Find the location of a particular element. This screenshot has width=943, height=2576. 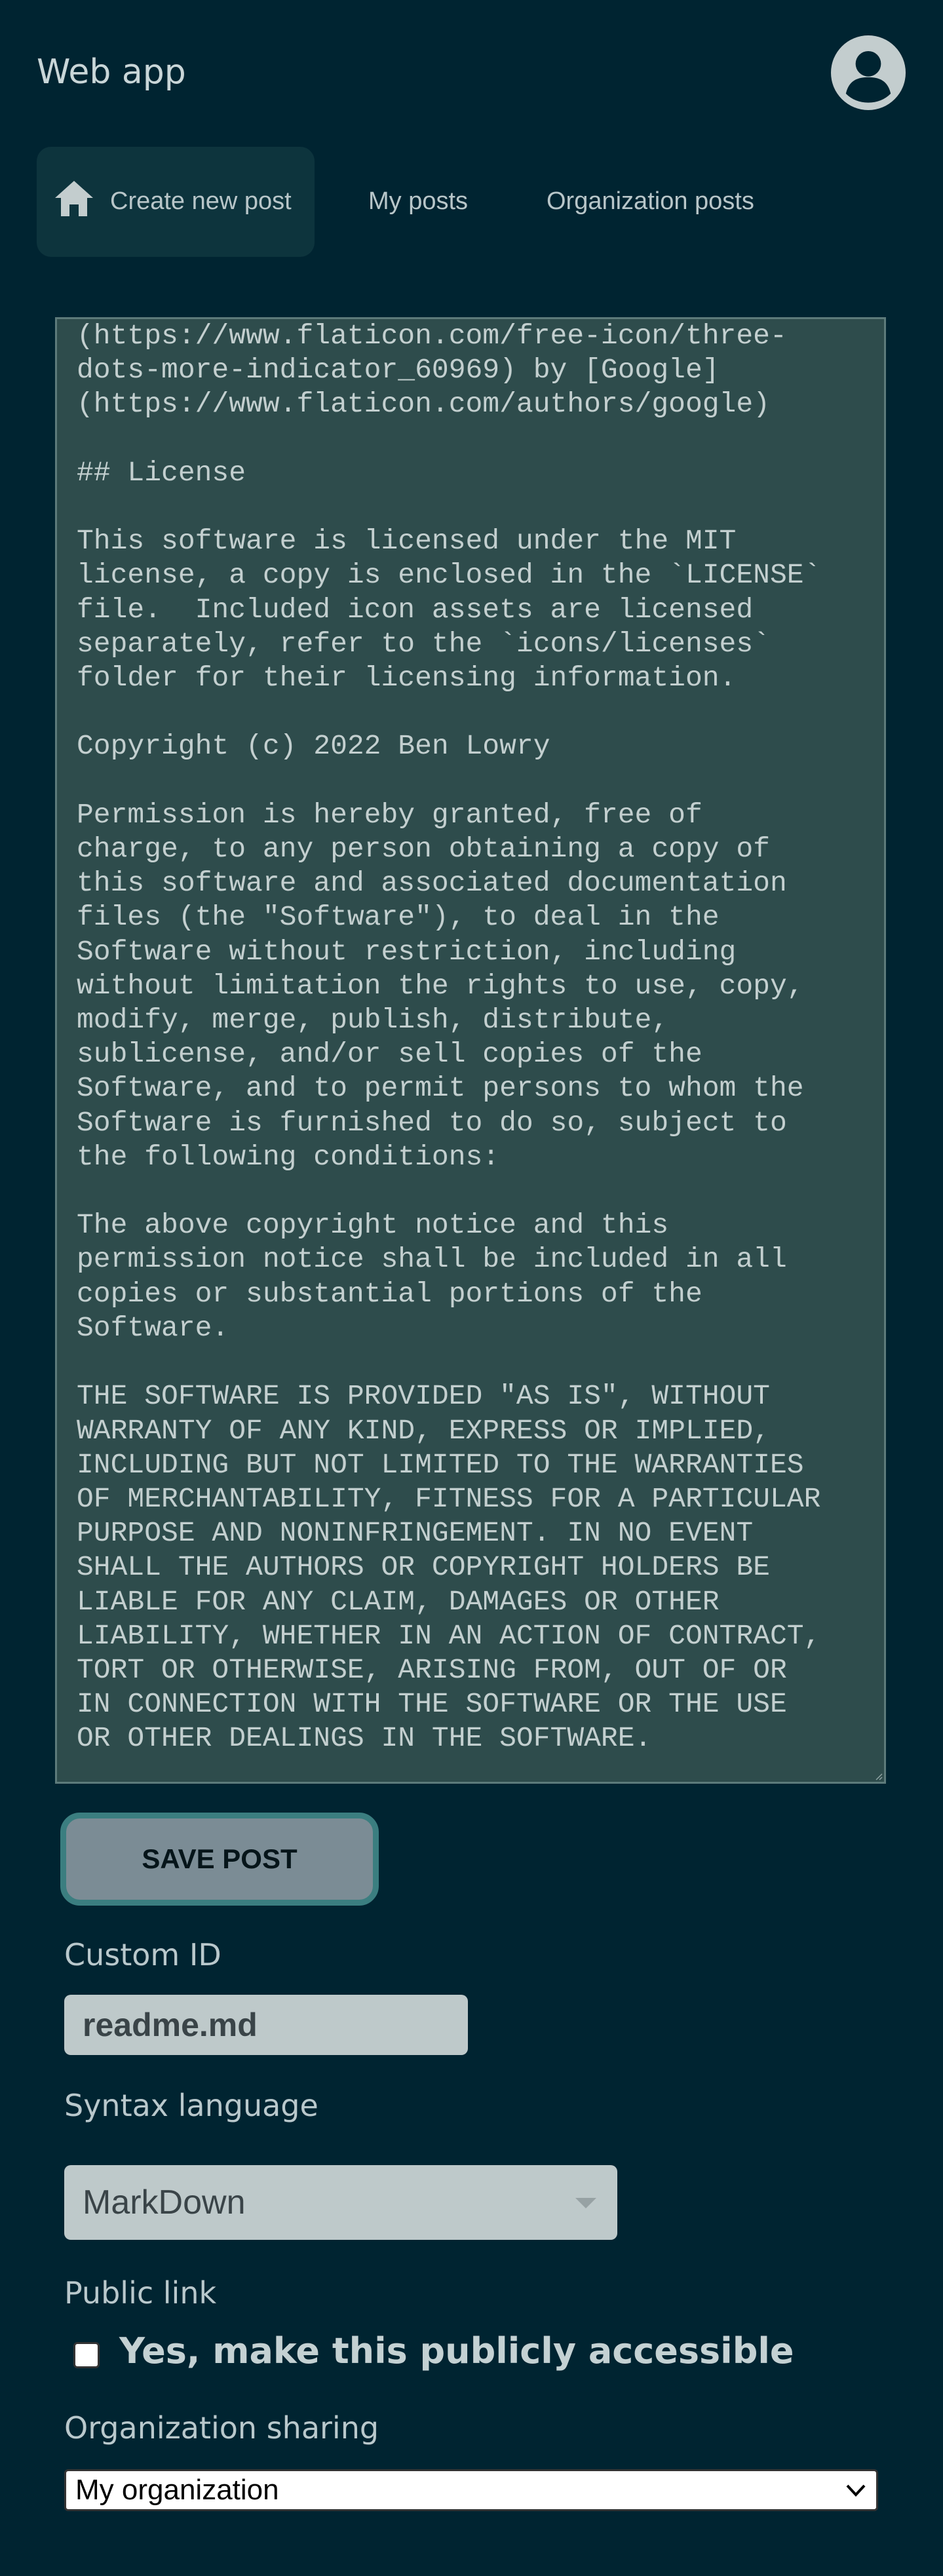

app-header: Web app is located at coordinates (471, 72).